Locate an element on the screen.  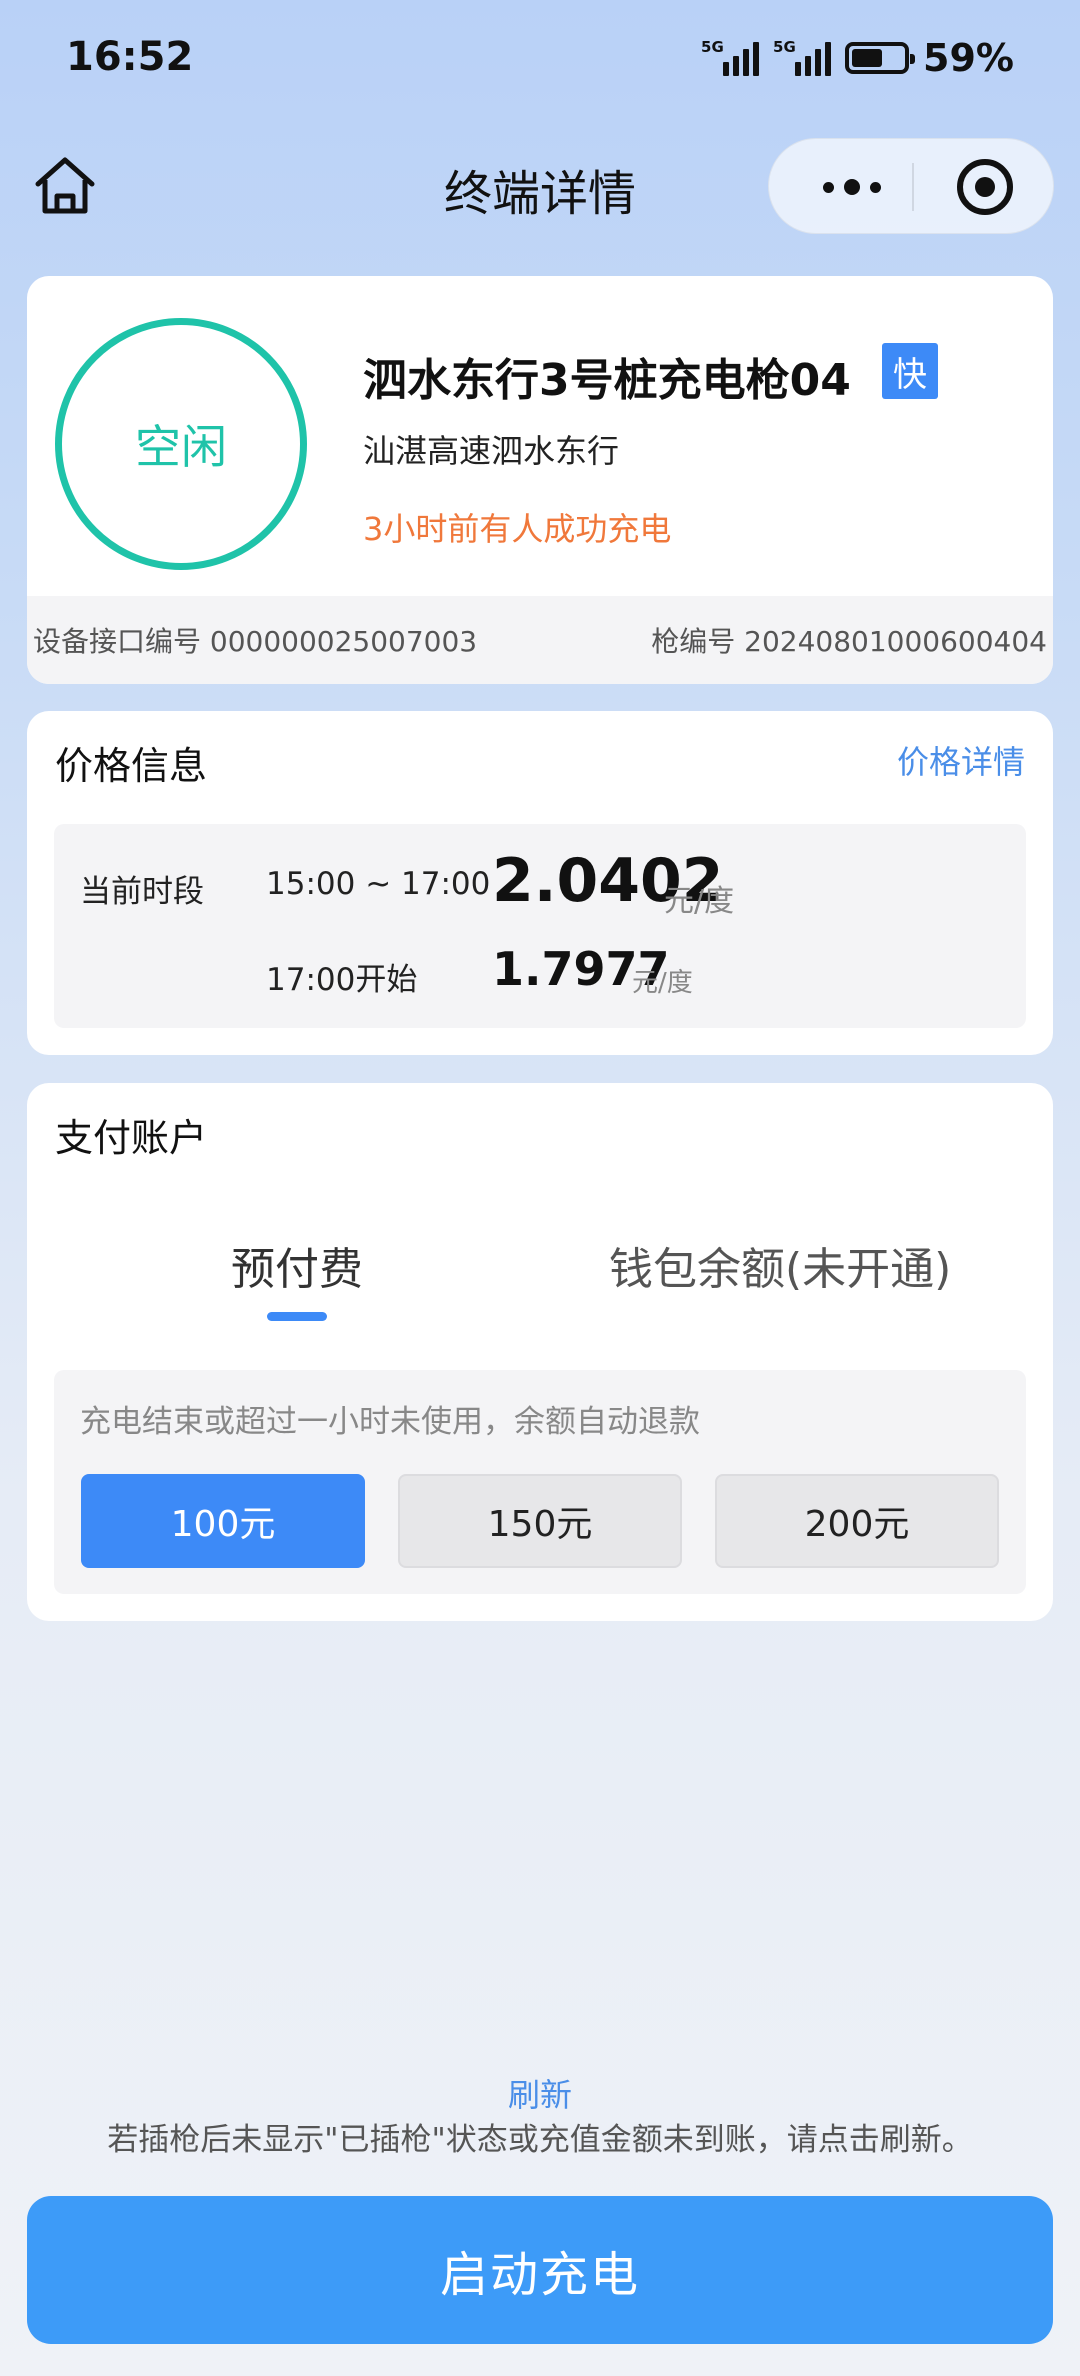
more-dots-icon is located at coordinates (852, 187).